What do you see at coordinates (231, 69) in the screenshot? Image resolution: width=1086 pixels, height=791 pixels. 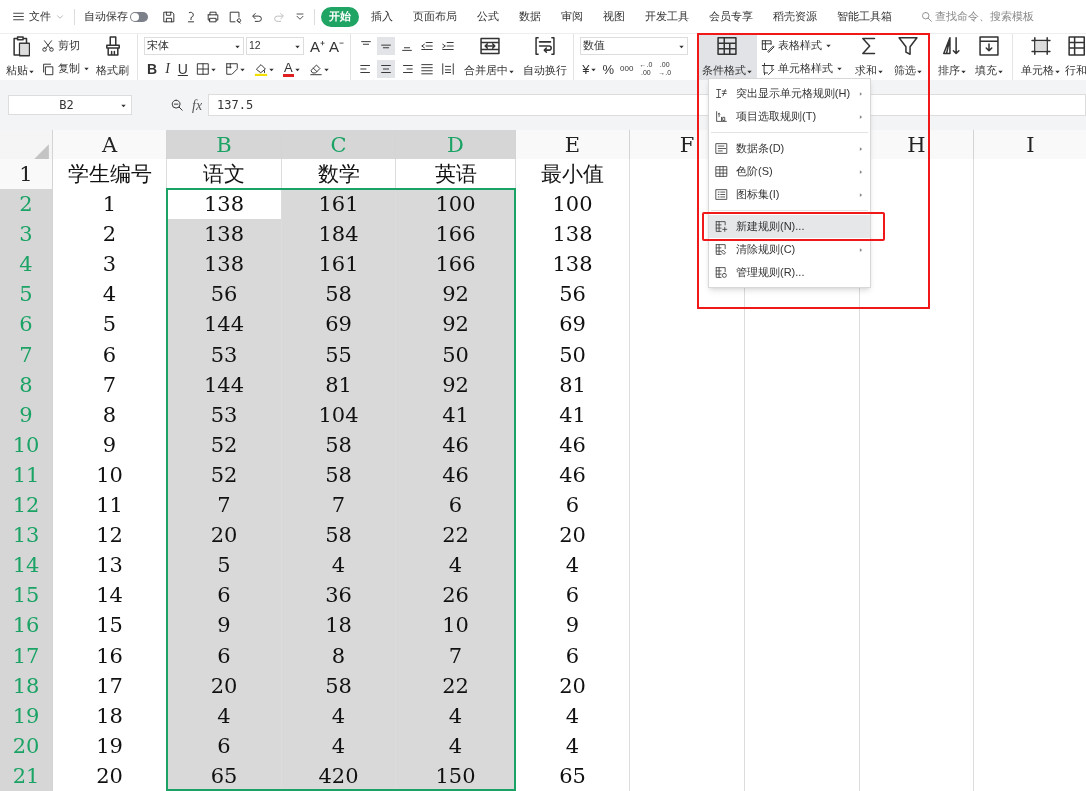 I see `cell-format-icon` at bounding box center [231, 69].